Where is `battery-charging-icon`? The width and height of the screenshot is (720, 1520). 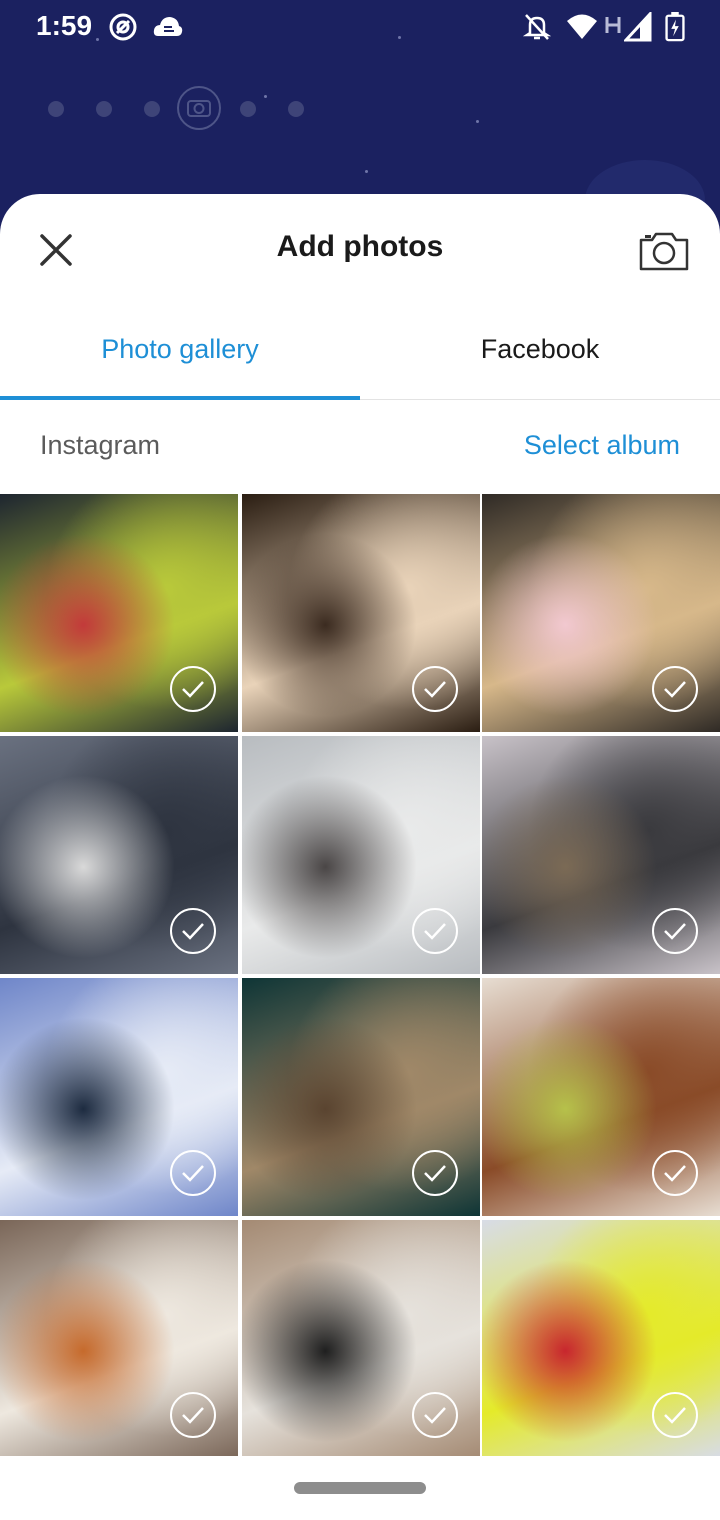
battery-charging-icon is located at coordinates (675, 27).